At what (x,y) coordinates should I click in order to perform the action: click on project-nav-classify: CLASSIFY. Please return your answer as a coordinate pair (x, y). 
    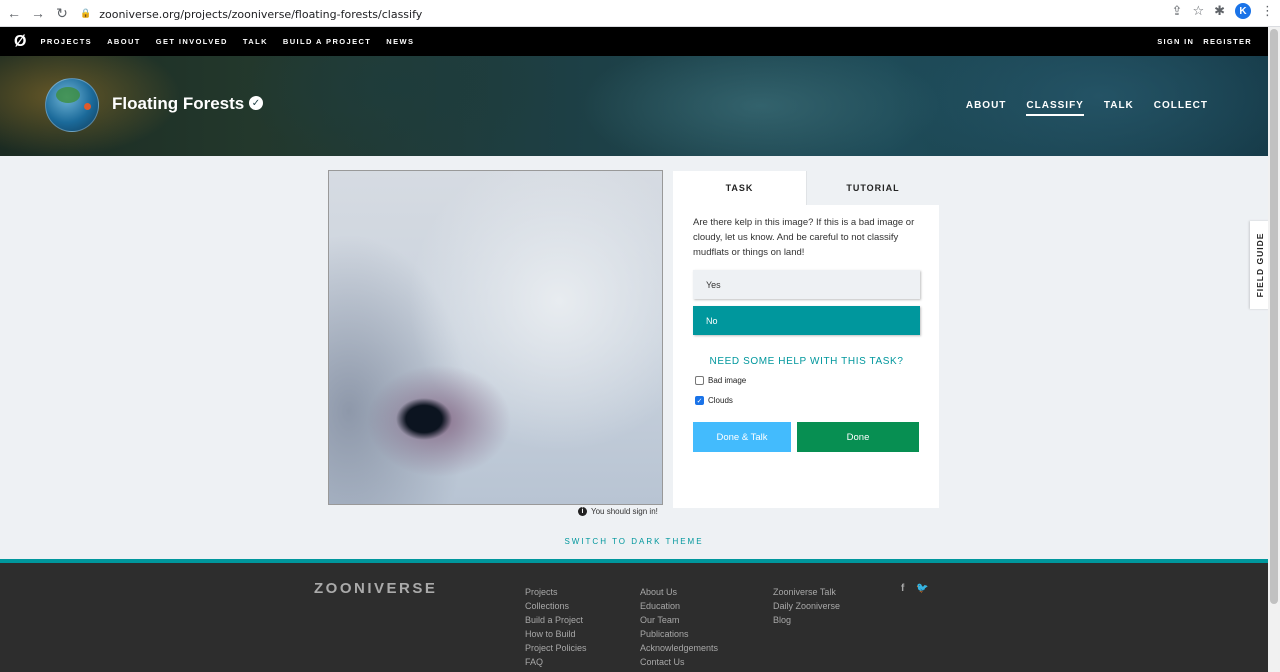
    Looking at the image, I should click on (1055, 108).